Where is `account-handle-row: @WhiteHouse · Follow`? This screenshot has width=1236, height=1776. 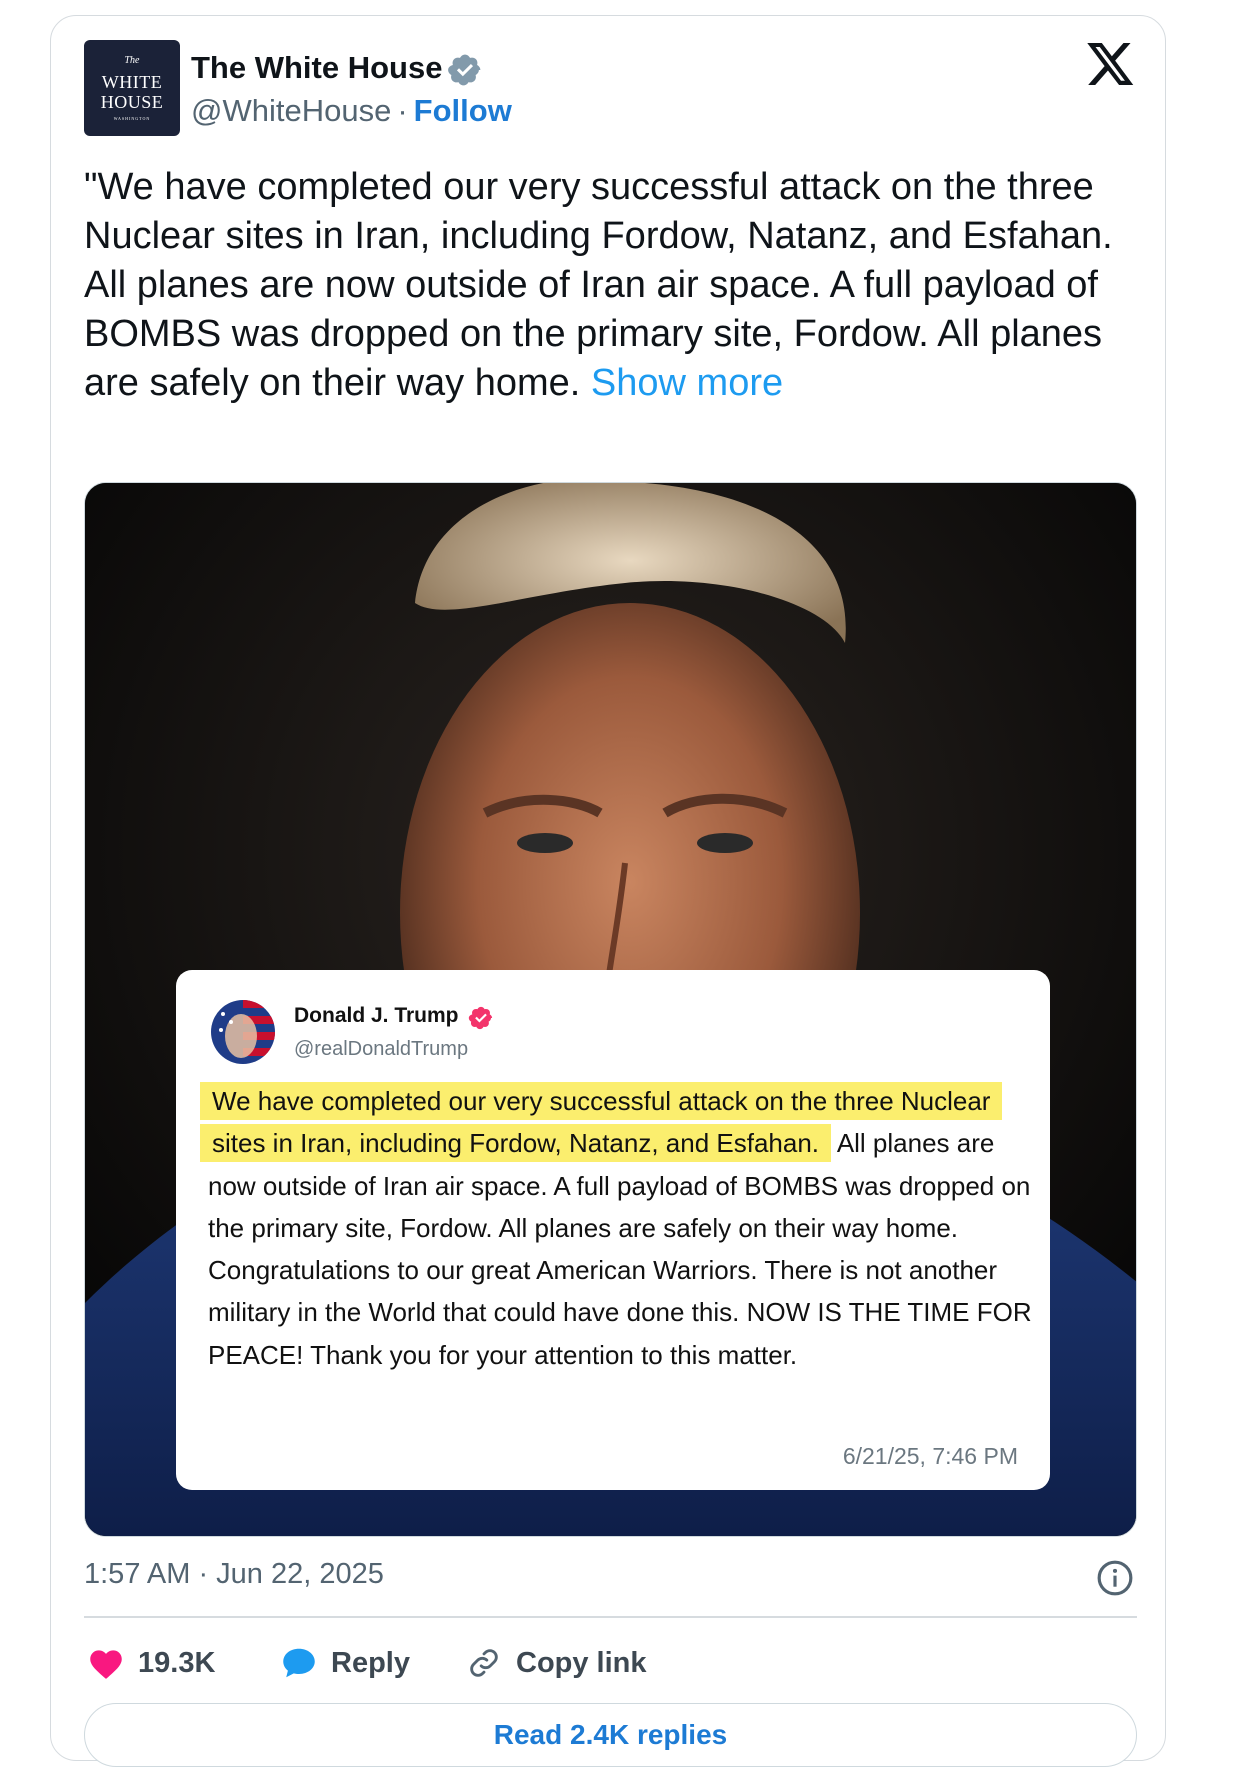
account-handle-row: @WhiteHouse · Follow is located at coordinates (351, 111).